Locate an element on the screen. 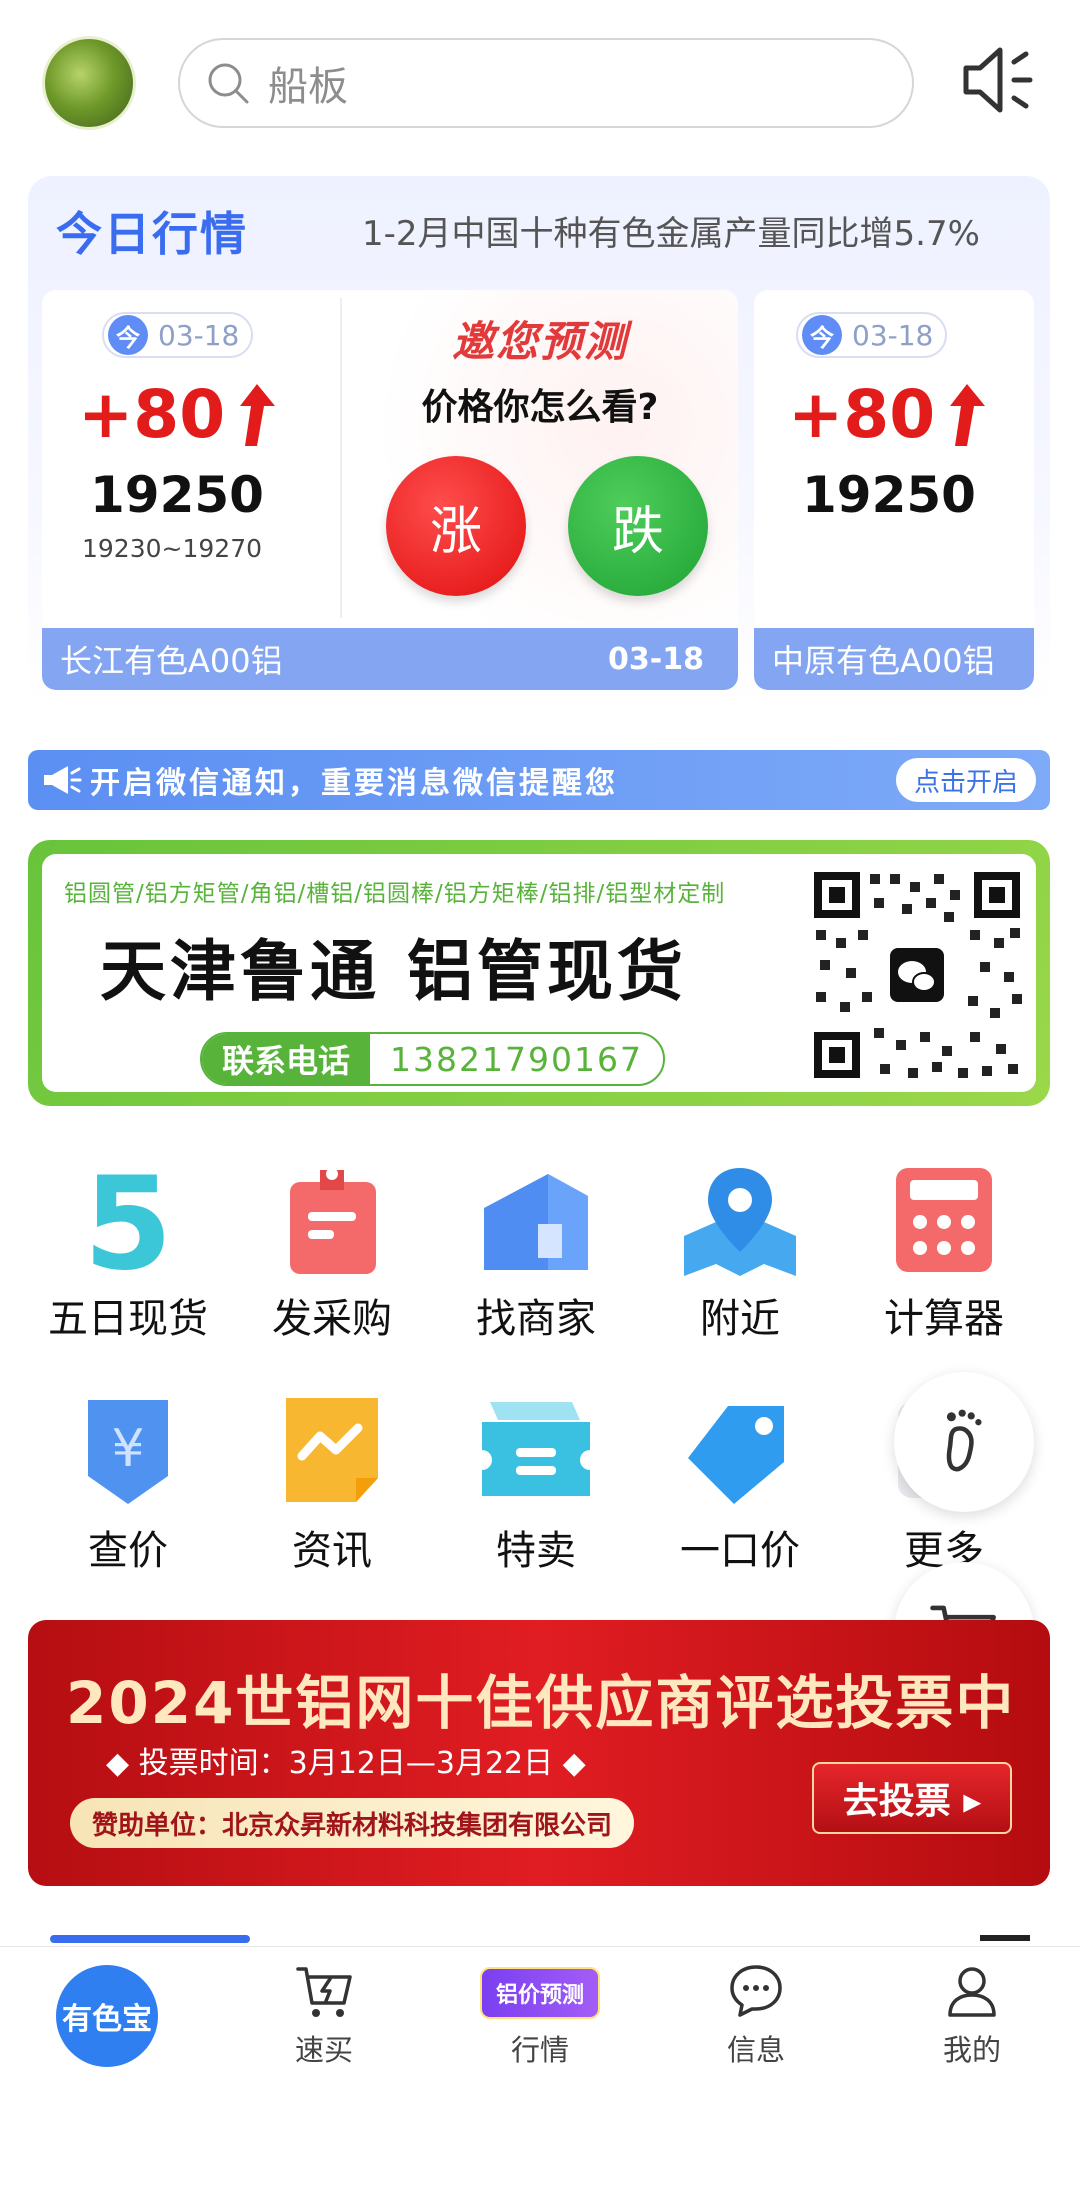  shop-icon is located at coordinates (536, 1222).